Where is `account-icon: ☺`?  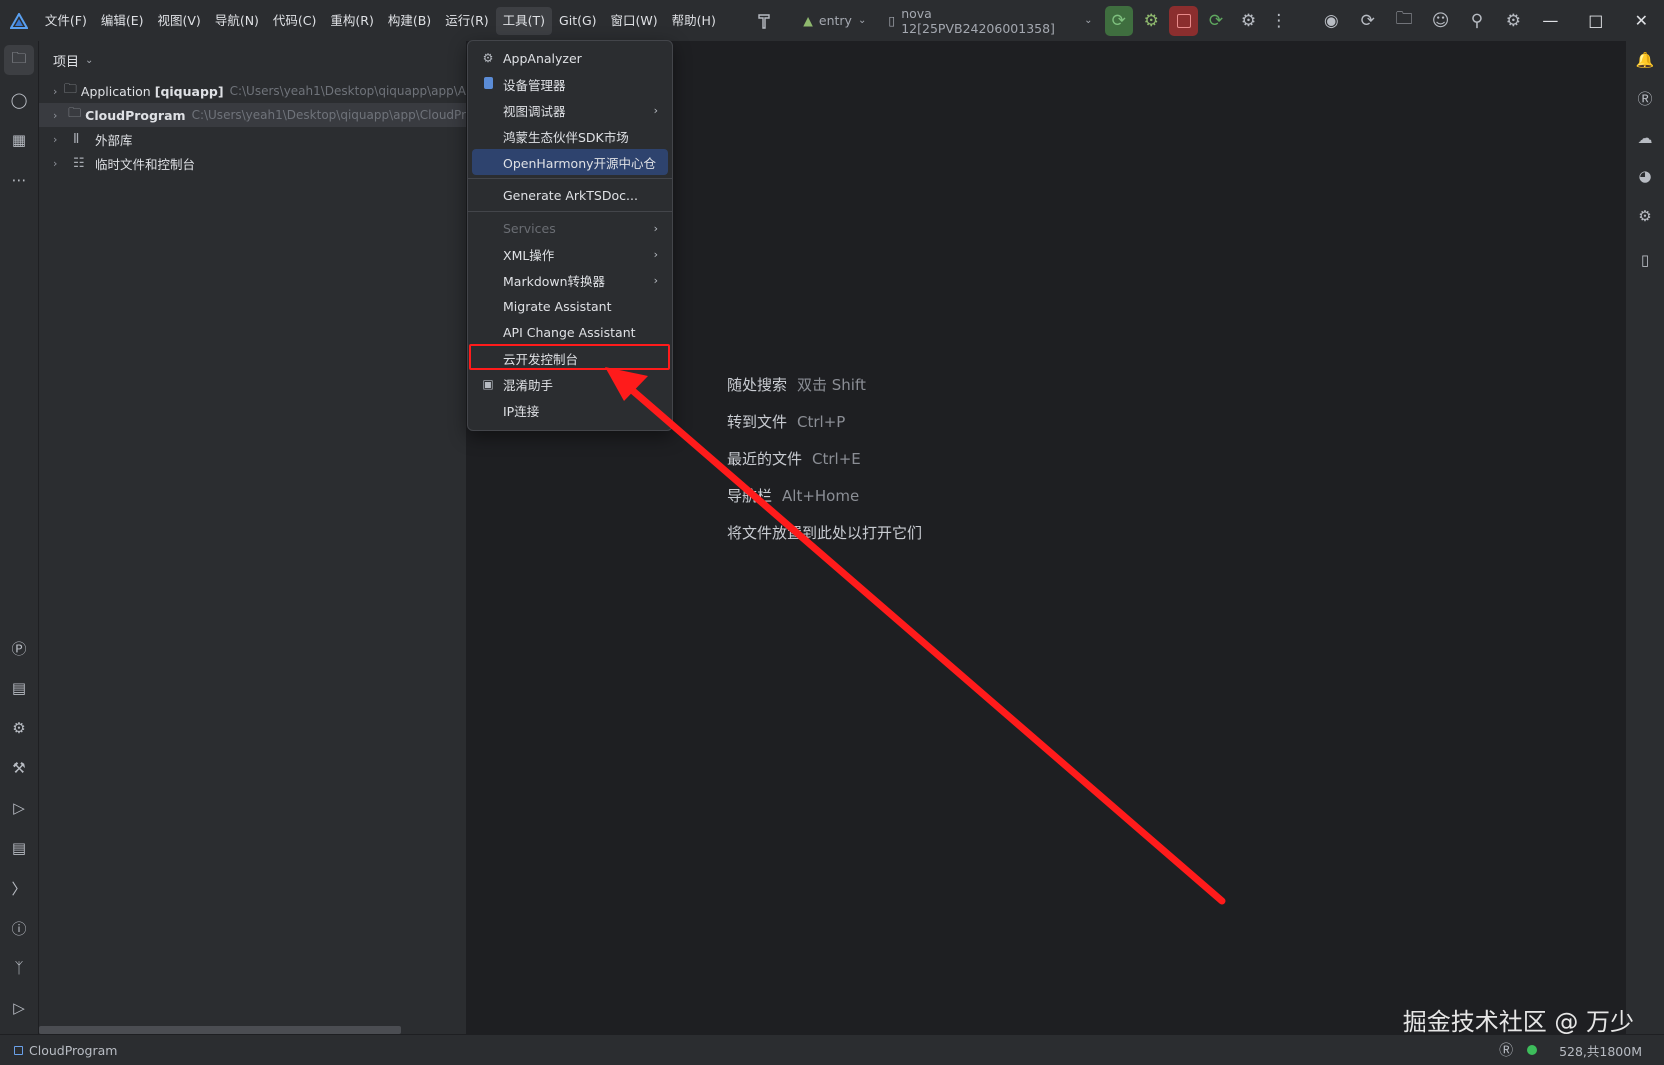 account-icon: ☺ is located at coordinates (1440, 21).